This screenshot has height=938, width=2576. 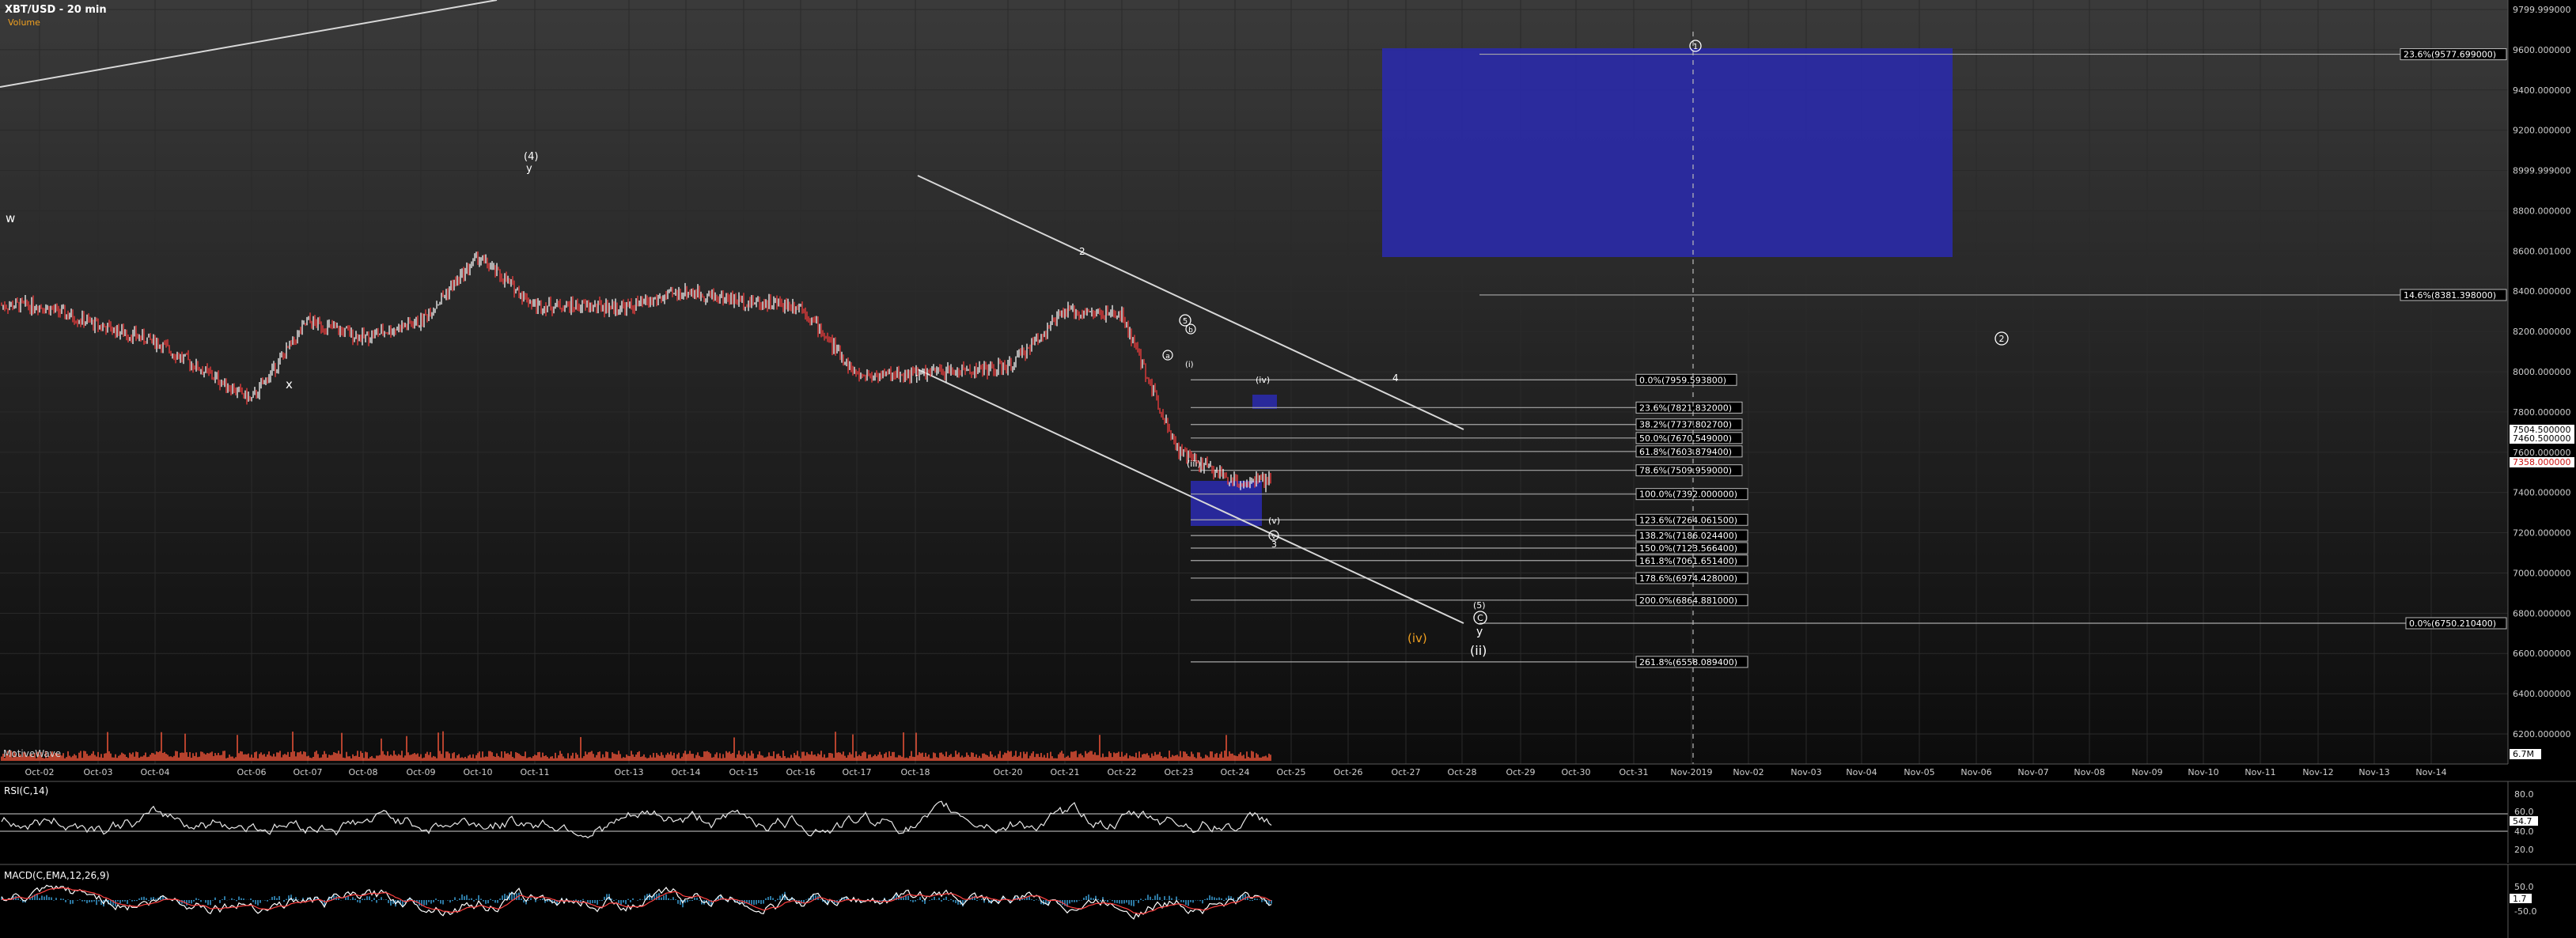 I want to click on macd-title: MACD(C,EMA,12,26,9), so click(x=56, y=875).